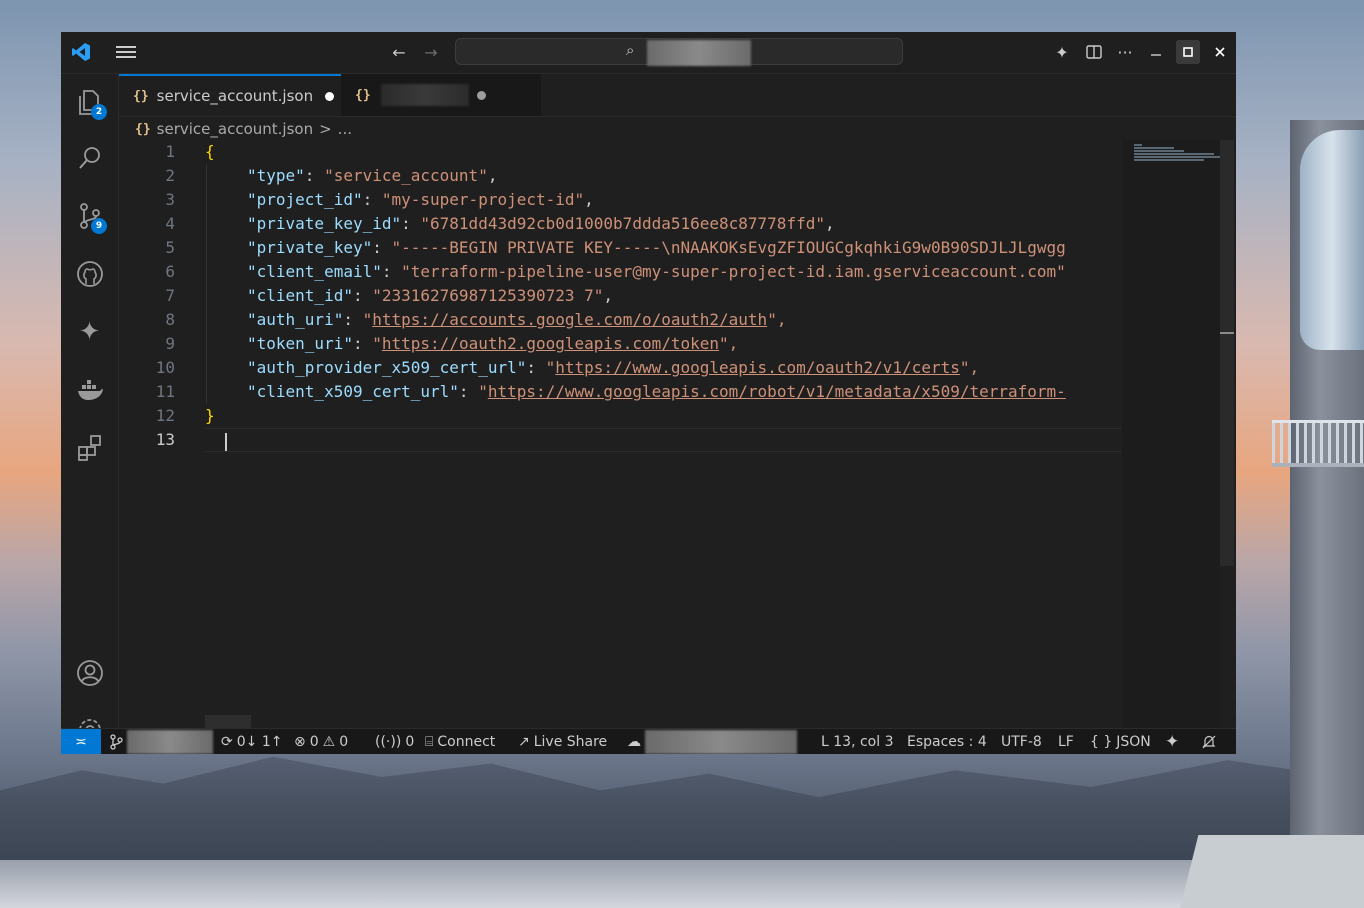 The height and width of the screenshot is (908, 1364). What do you see at coordinates (431, 52) in the screenshot?
I see `forward-arrow-icon: →` at bounding box center [431, 52].